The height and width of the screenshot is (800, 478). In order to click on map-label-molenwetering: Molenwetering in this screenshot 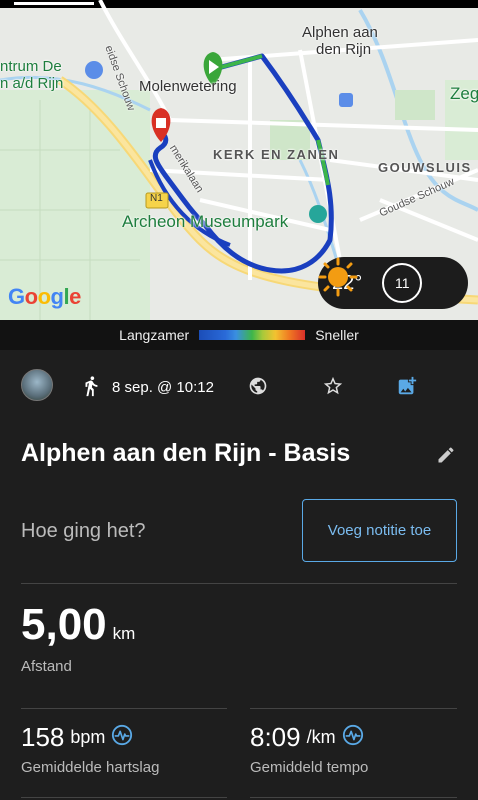, I will do `click(188, 86)`.